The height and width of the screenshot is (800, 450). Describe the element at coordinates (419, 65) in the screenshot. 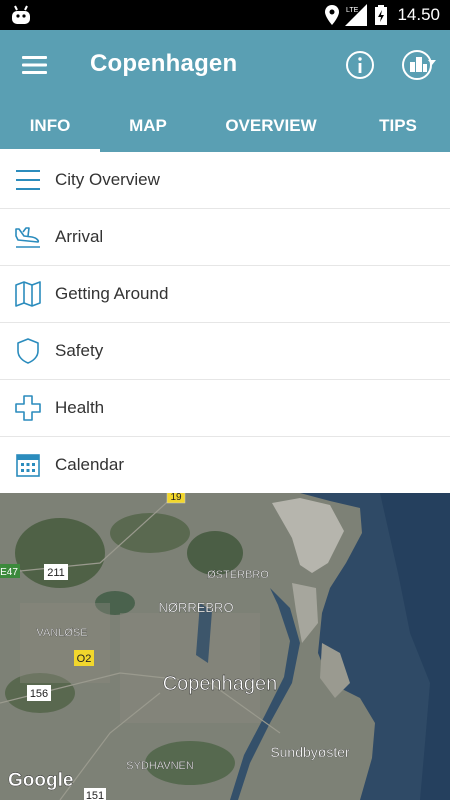

I see `change-city-icon` at that location.